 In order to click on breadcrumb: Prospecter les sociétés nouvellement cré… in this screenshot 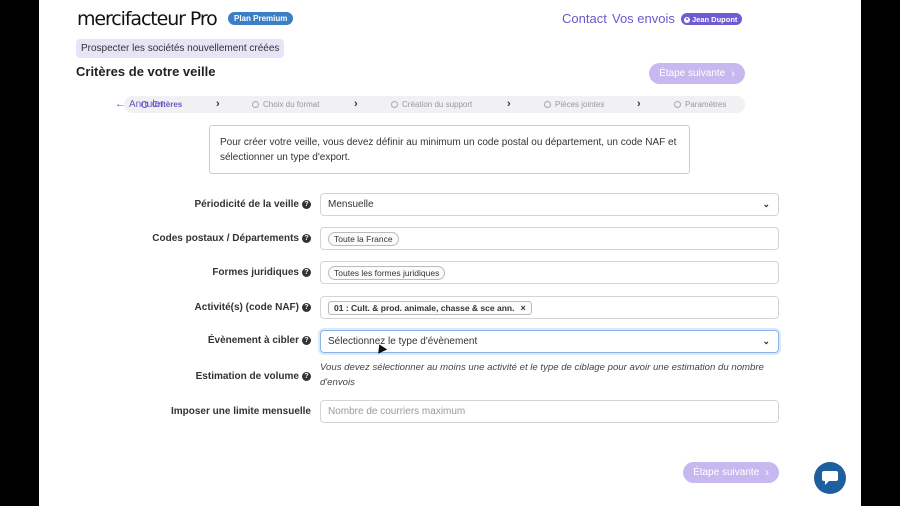, I will do `click(180, 48)`.